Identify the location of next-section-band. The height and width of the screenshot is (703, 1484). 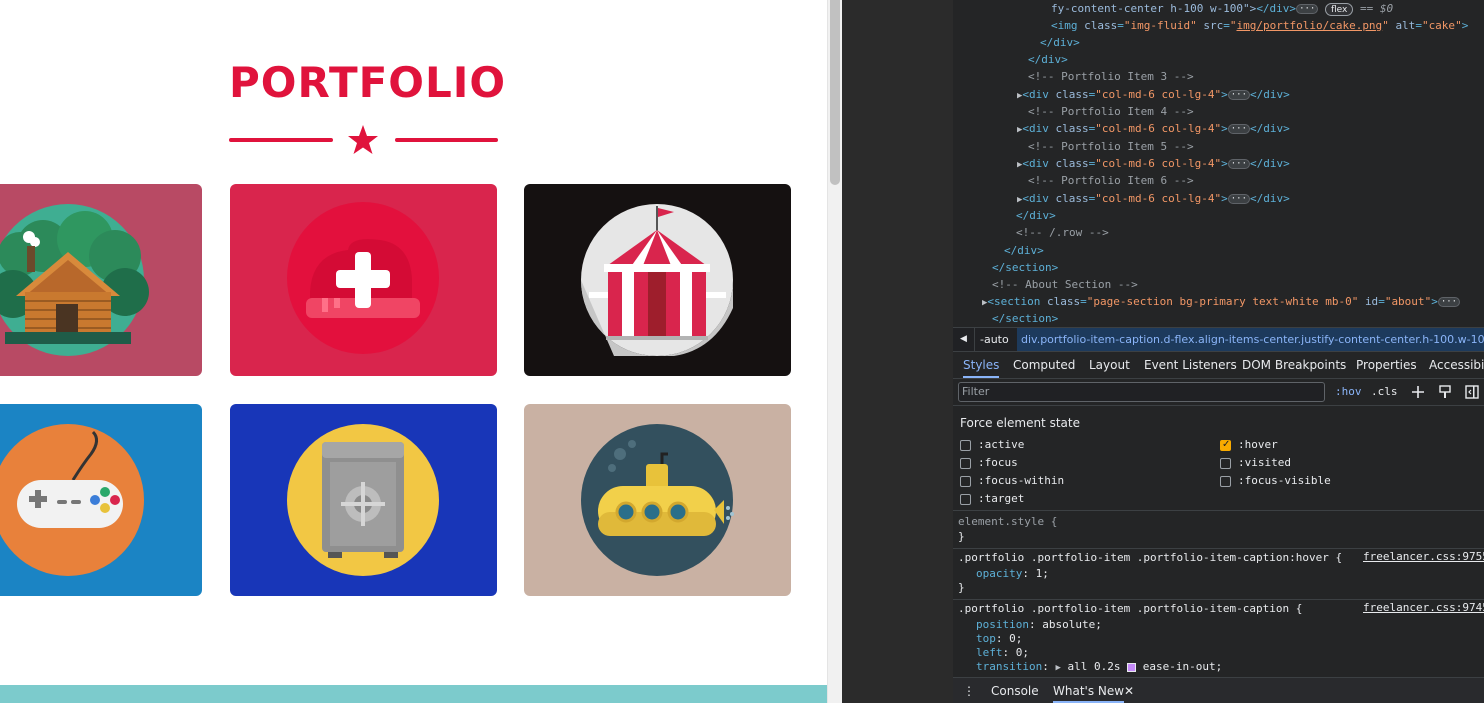
(413, 694).